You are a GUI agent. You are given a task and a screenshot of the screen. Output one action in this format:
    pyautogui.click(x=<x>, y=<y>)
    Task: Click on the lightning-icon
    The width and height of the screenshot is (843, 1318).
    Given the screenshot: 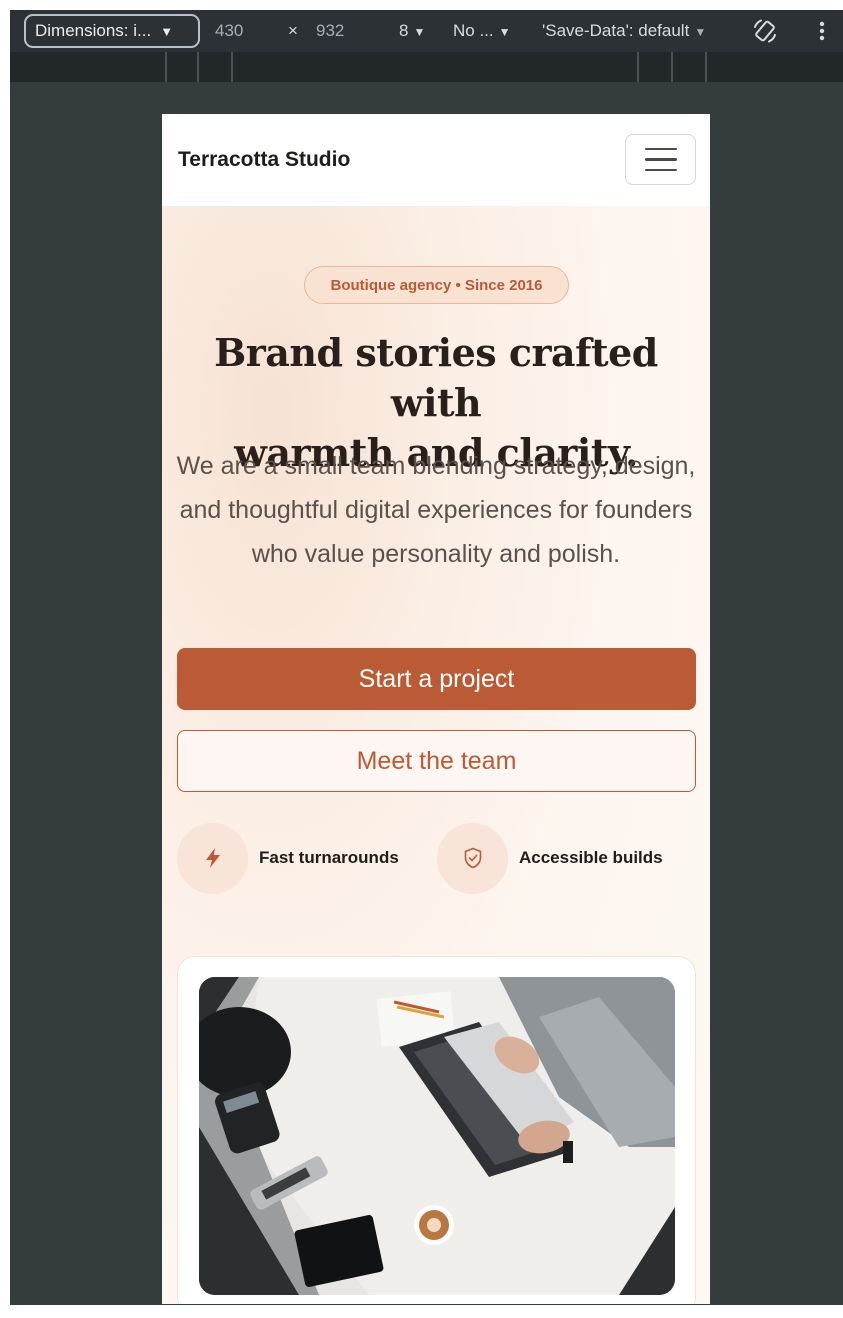 What is the action you would take?
    pyautogui.click(x=212, y=858)
    